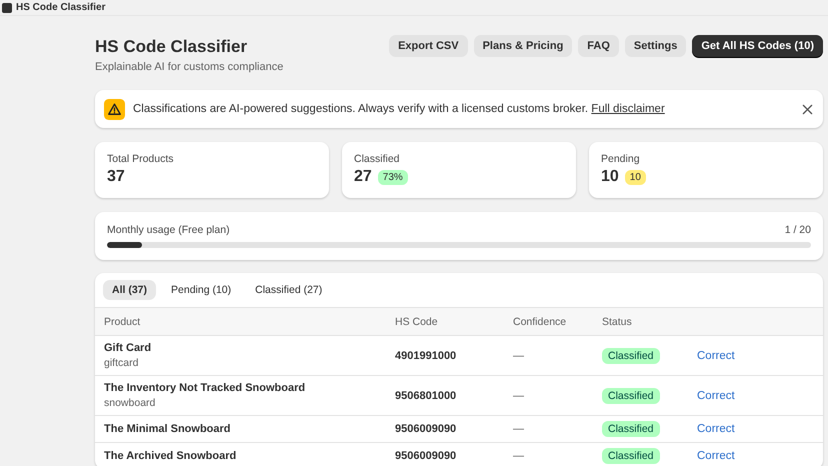 Image resolution: width=828 pixels, height=466 pixels. What do you see at coordinates (205, 388) in the screenshot?
I see `product-name: The Inventory Not Tracked Snowboard` at bounding box center [205, 388].